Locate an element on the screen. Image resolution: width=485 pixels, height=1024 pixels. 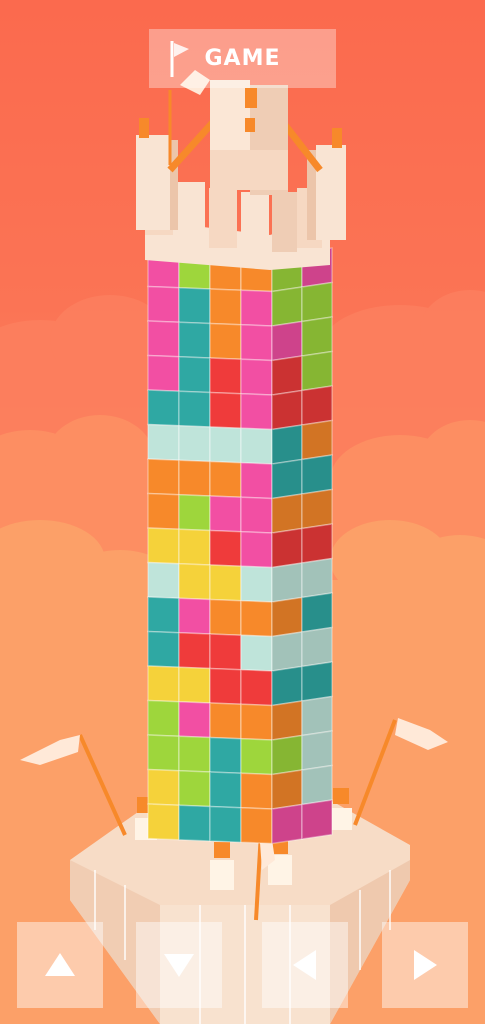
move-down-button is located at coordinates (179, 965).